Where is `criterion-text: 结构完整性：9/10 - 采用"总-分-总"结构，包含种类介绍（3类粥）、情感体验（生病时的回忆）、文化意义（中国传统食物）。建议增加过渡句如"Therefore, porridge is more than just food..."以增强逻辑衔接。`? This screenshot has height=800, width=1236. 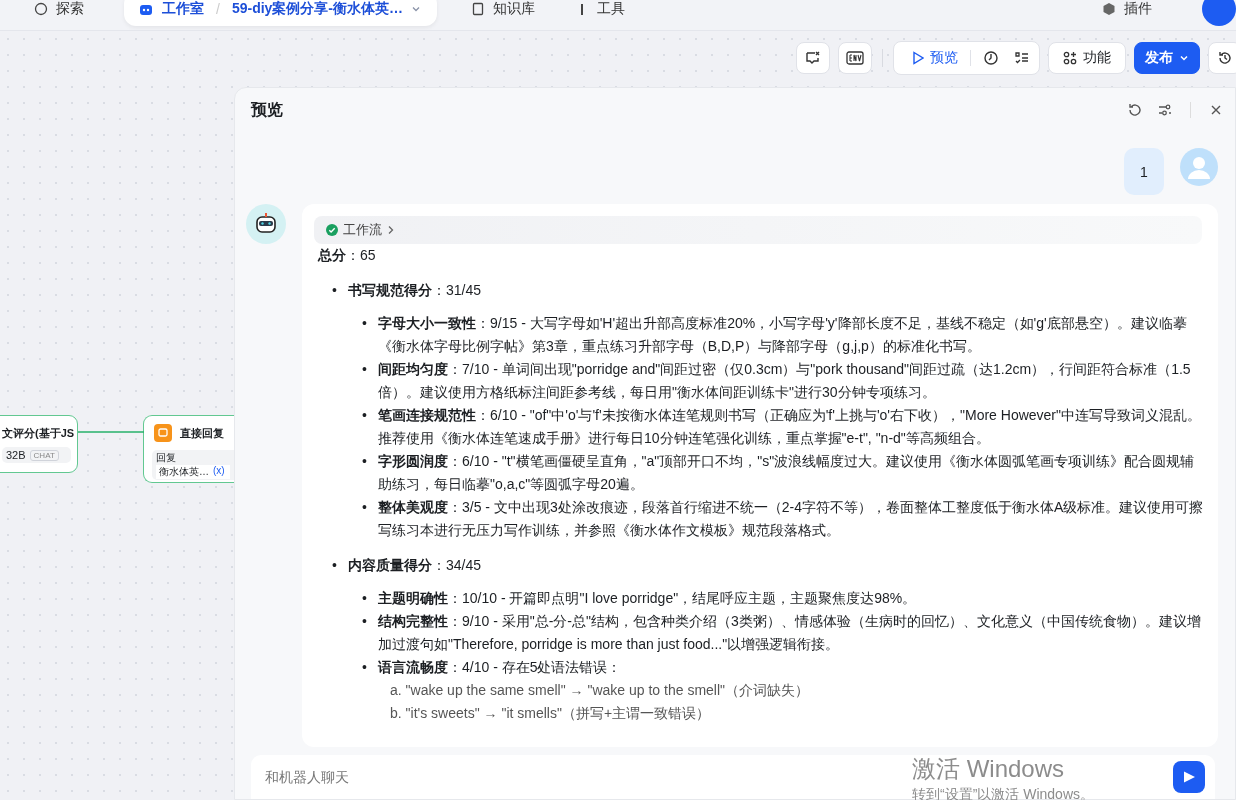 criterion-text: 结构完整性：9/10 - 采用"总-分-总"结构，包含种类介绍（3类粥）、情感体验（生病时的回忆）、文化意义（中国传统食物）。建议增加过渡句如"Therefore, porridge is more than just food..."以增强逻辑衔接。 is located at coordinates (790, 633).